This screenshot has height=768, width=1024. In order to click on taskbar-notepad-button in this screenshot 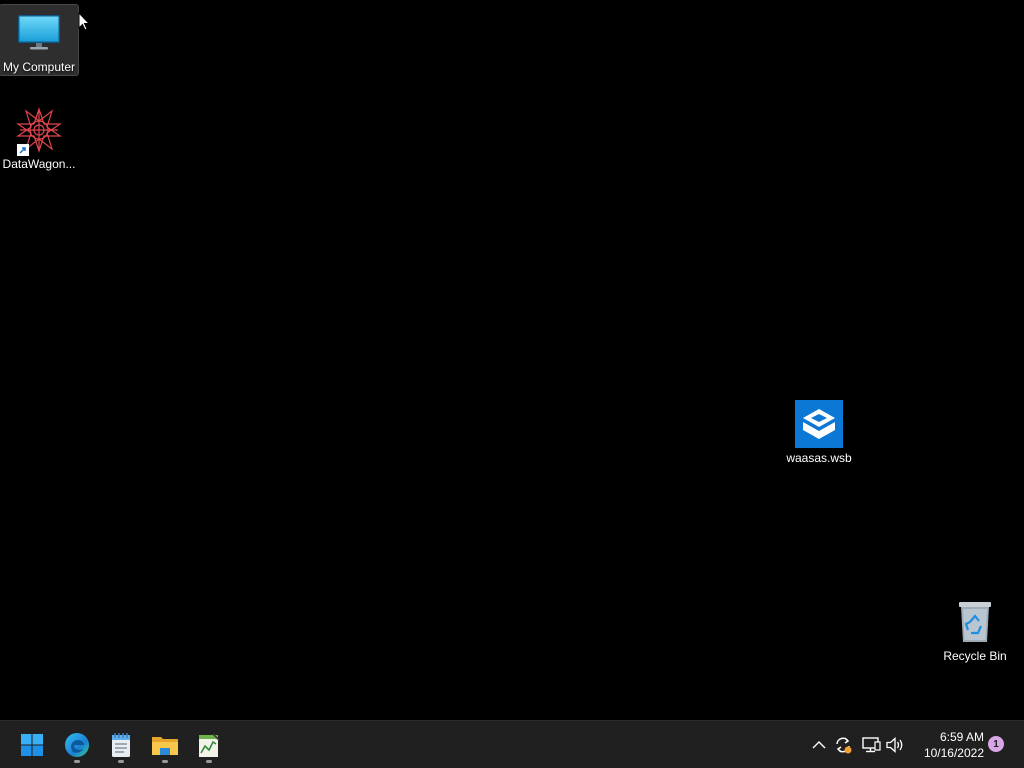, I will do `click(121, 745)`.